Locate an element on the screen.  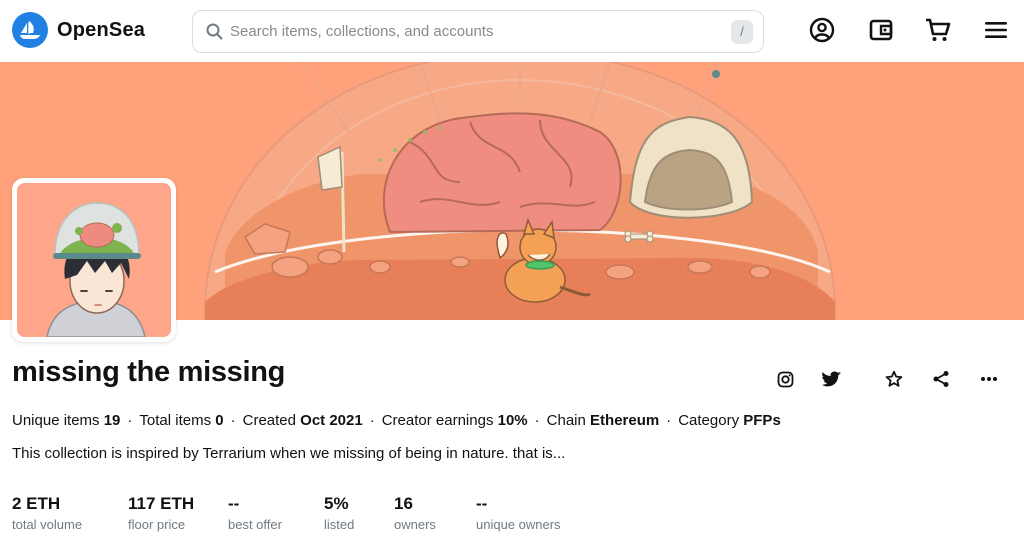
meta-creator-earnings: Creator earnings 10% is located at coordinates (455, 420).